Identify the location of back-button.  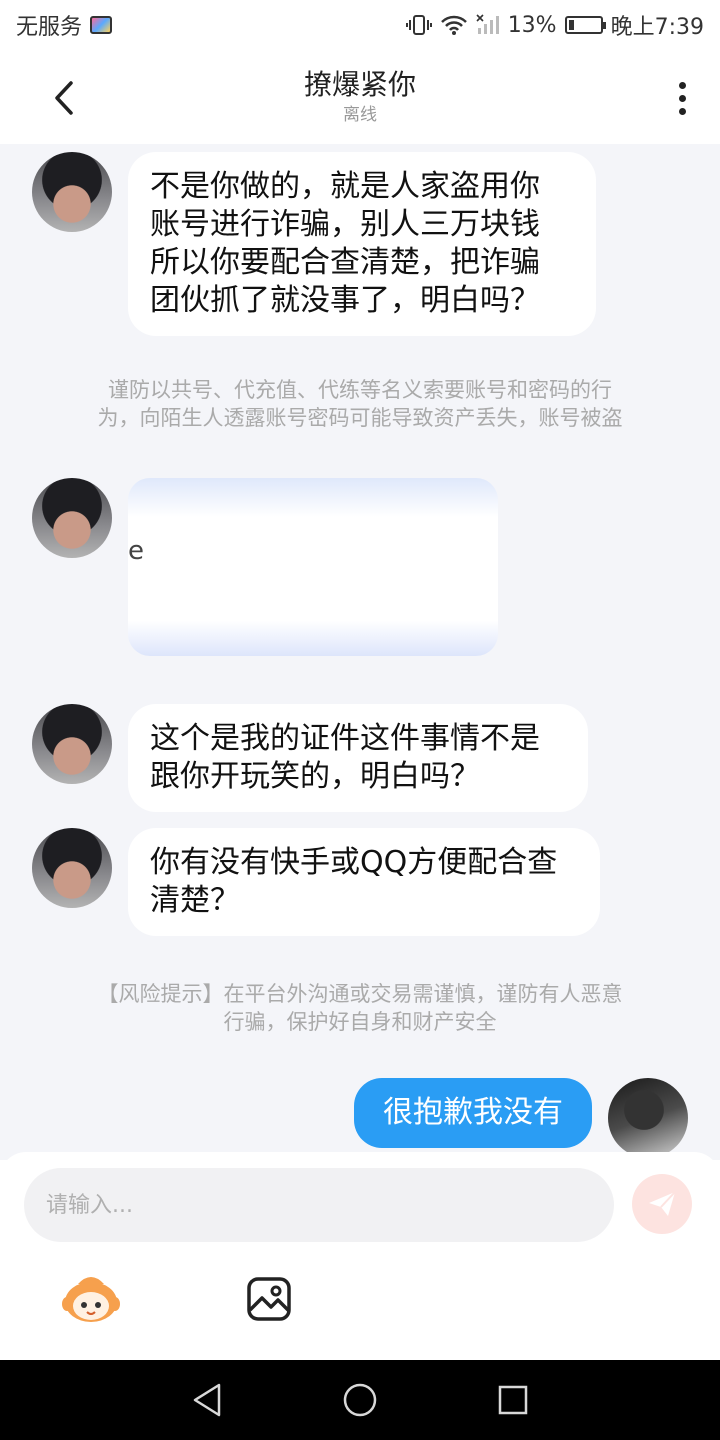
(64, 98).